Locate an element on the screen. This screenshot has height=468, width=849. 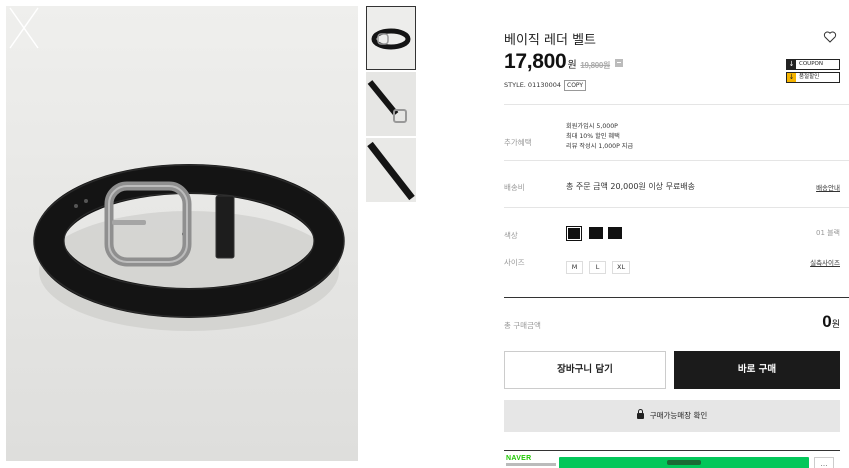
price-unit: 원 is located at coordinates (572, 65).